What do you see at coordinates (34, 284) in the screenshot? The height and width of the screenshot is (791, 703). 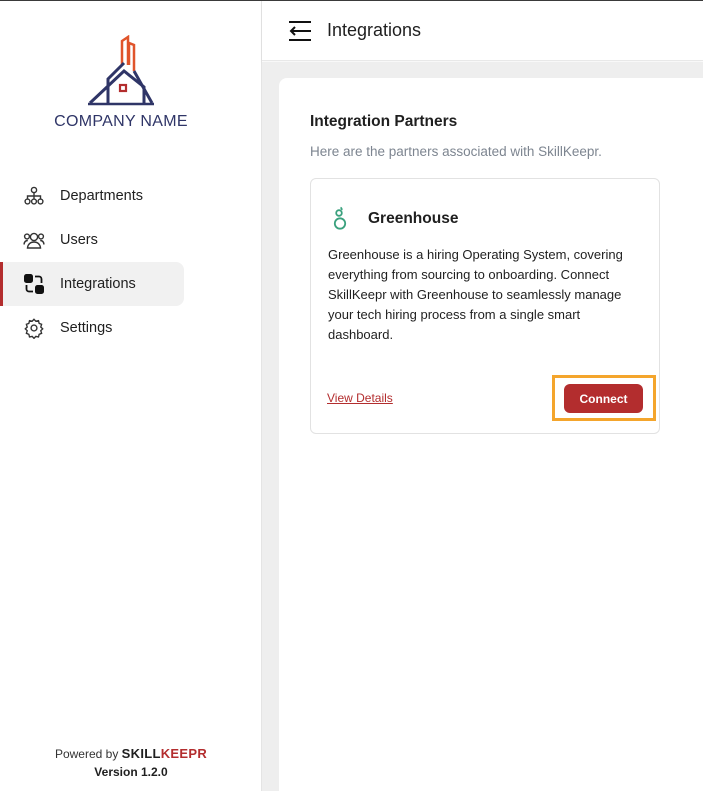 I see `integrations-icon` at bounding box center [34, 284].